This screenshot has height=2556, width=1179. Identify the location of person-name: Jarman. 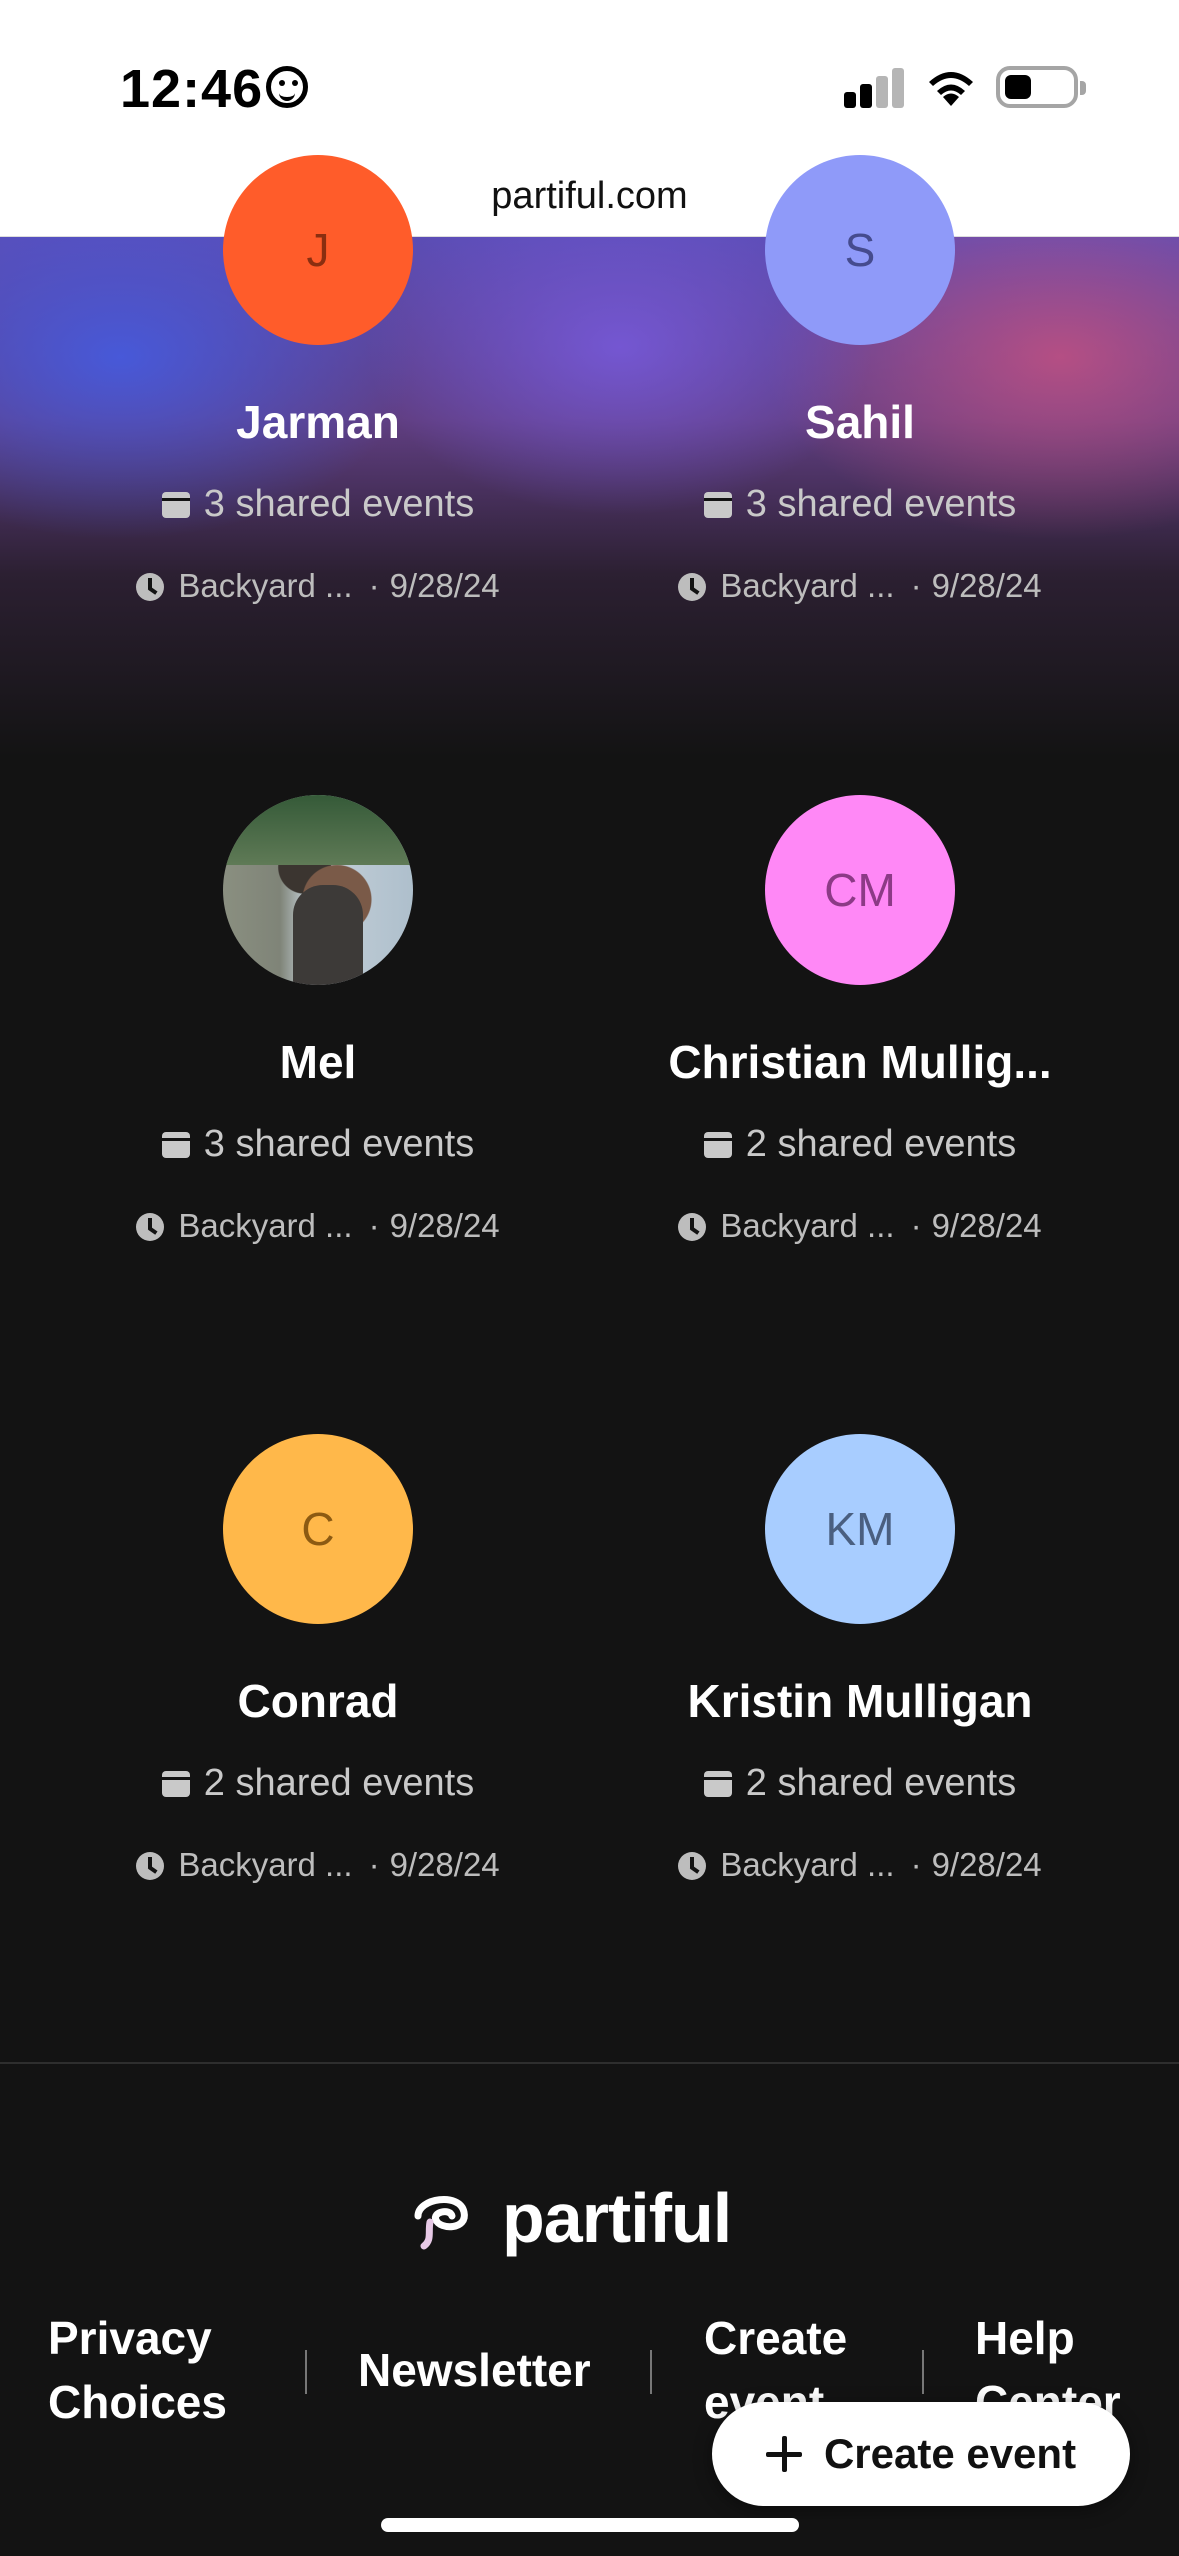
(318, 422).